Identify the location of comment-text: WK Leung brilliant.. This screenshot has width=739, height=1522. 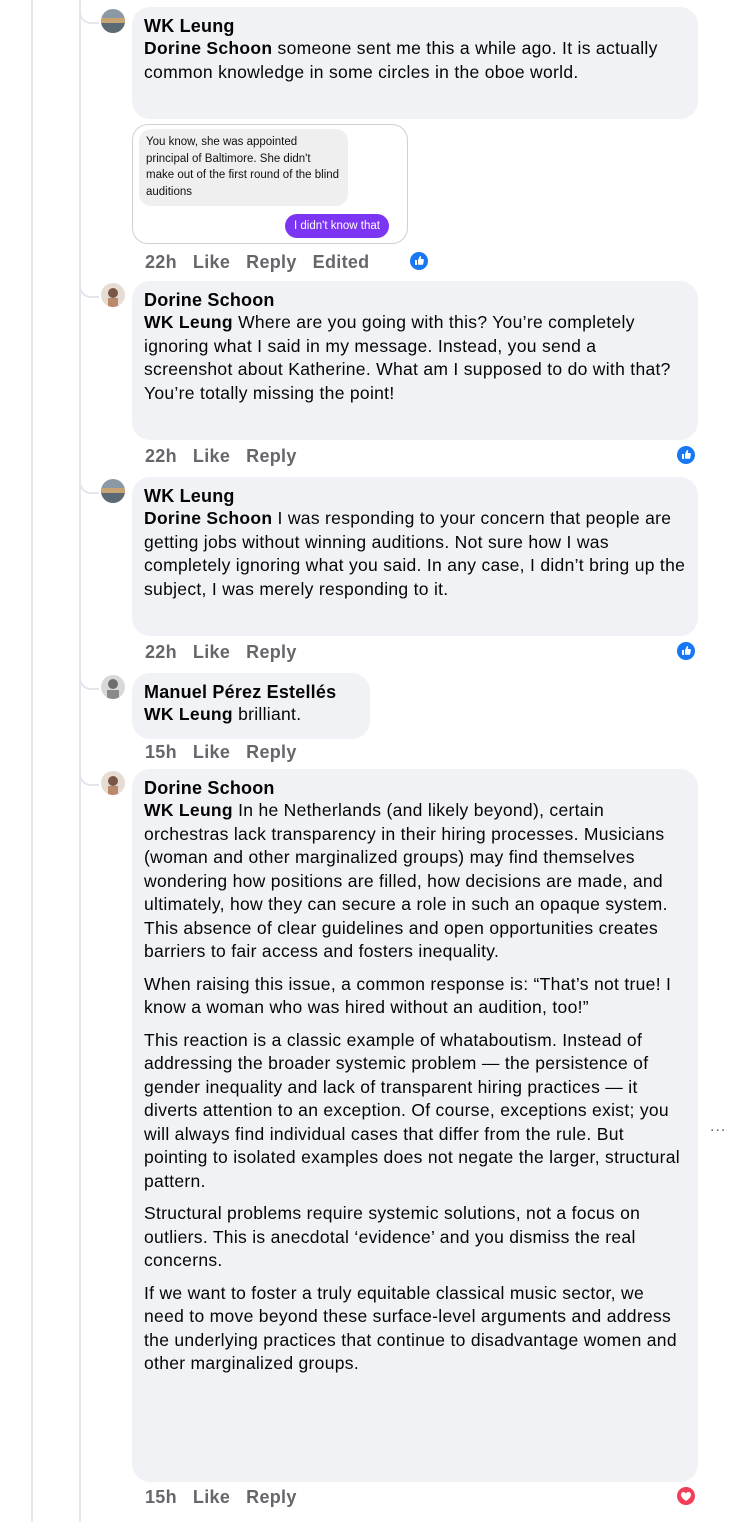
(223, 714).